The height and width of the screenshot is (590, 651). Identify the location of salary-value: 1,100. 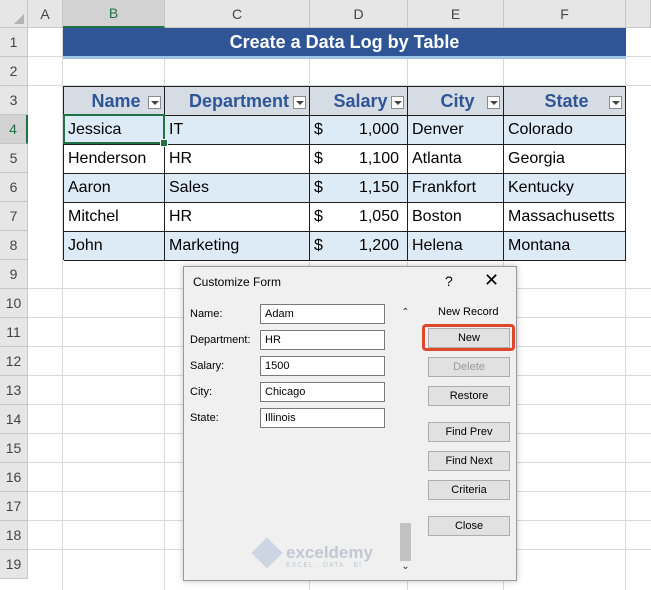
(378, 158).